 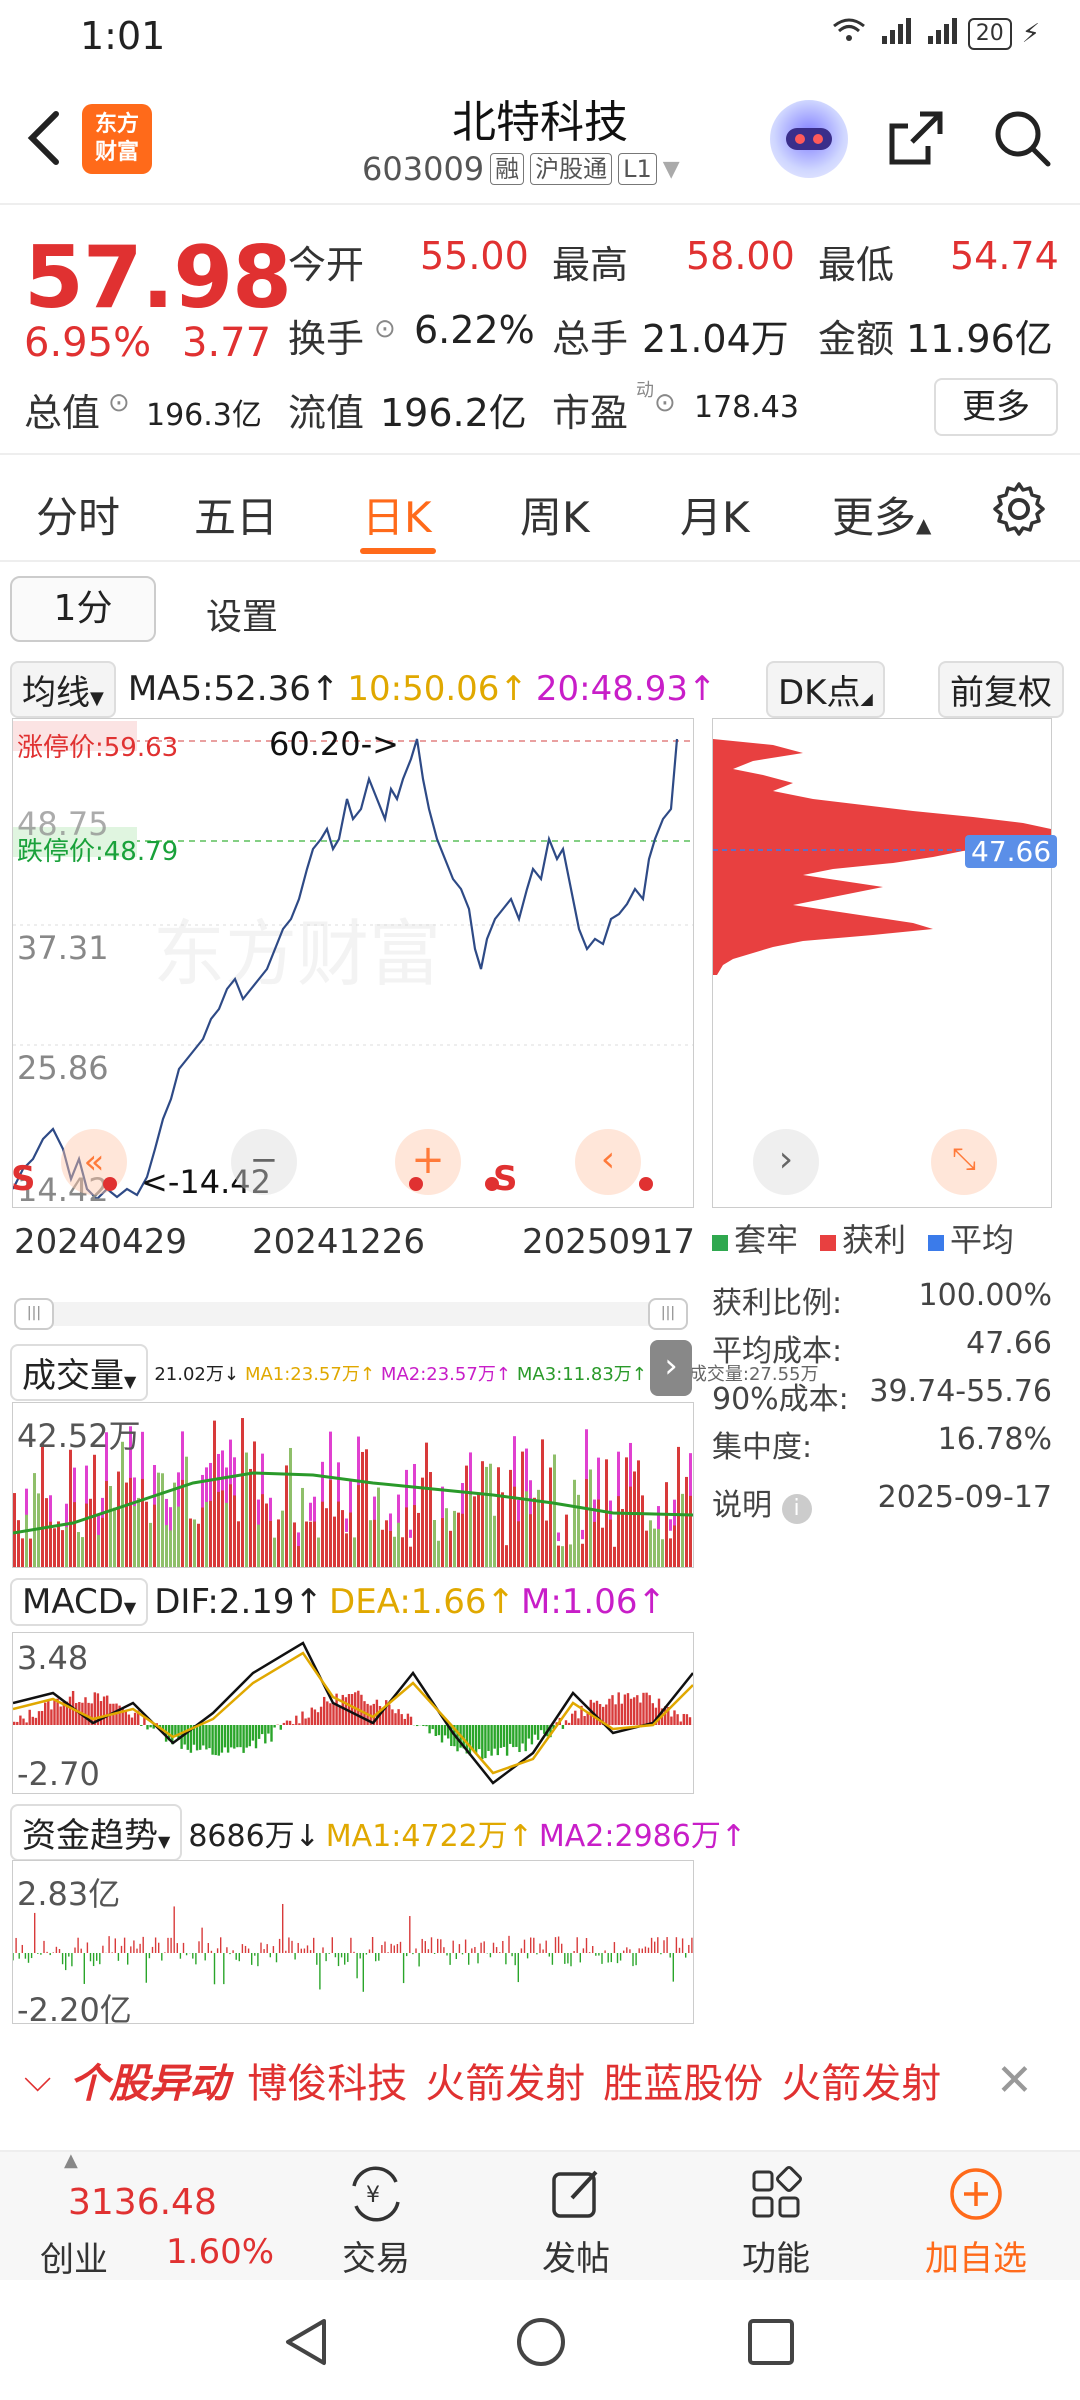 I want to click on fund-ma2: MA2:2986万↑, so click(x=642, y=1836).